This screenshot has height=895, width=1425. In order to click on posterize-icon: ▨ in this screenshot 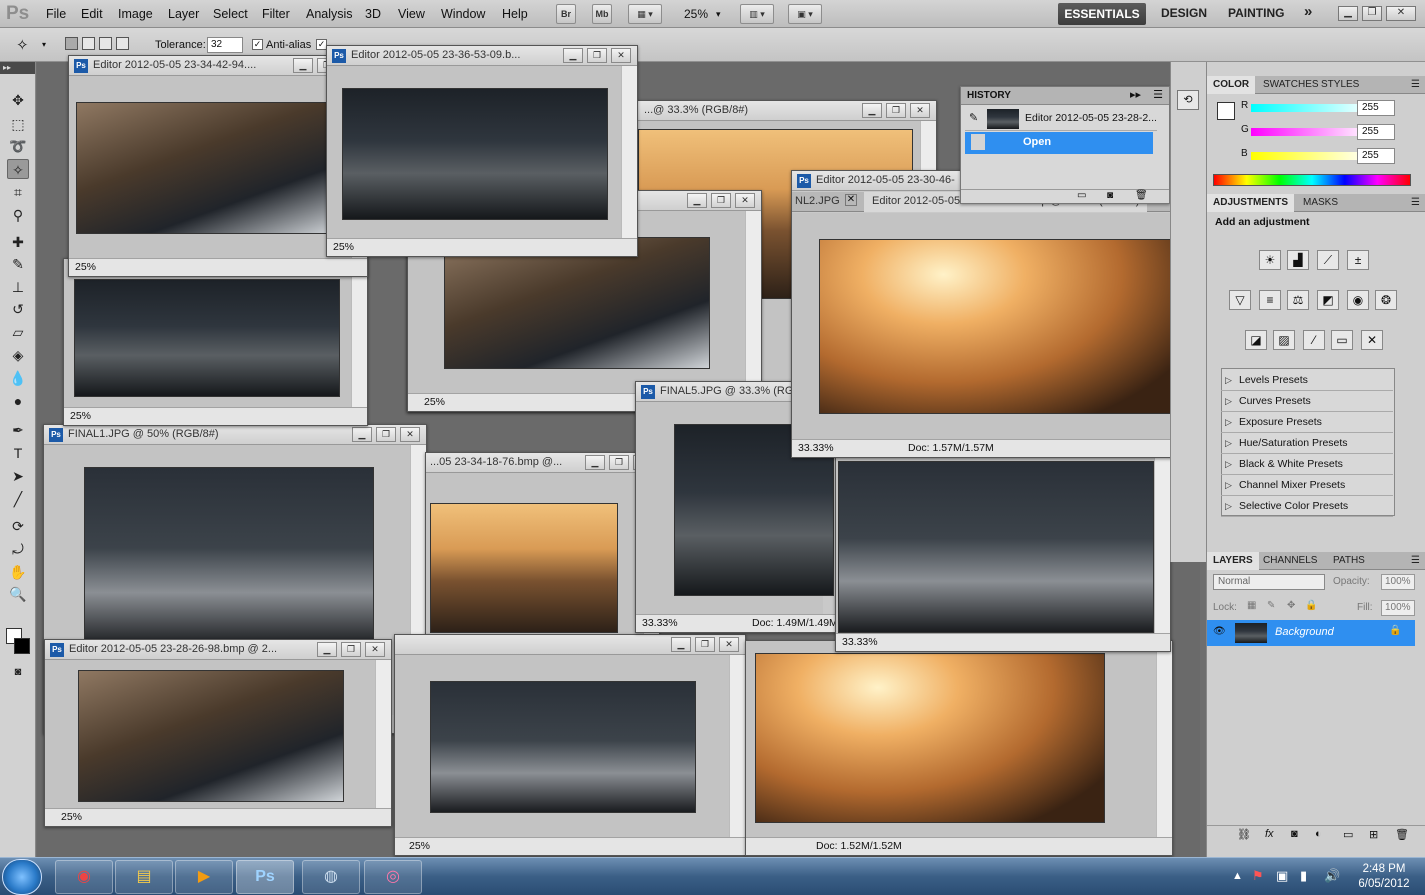, I will do `click(1284, 340)`.